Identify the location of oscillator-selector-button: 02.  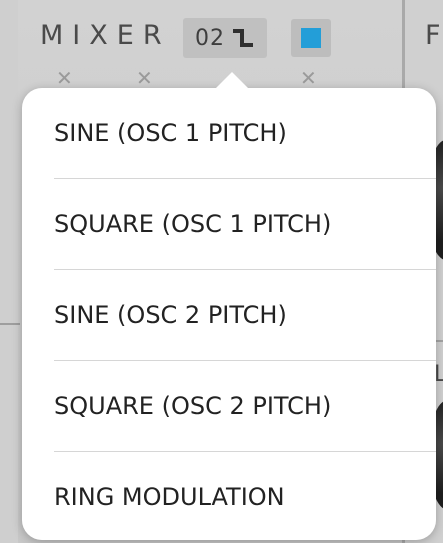
(225, 38).